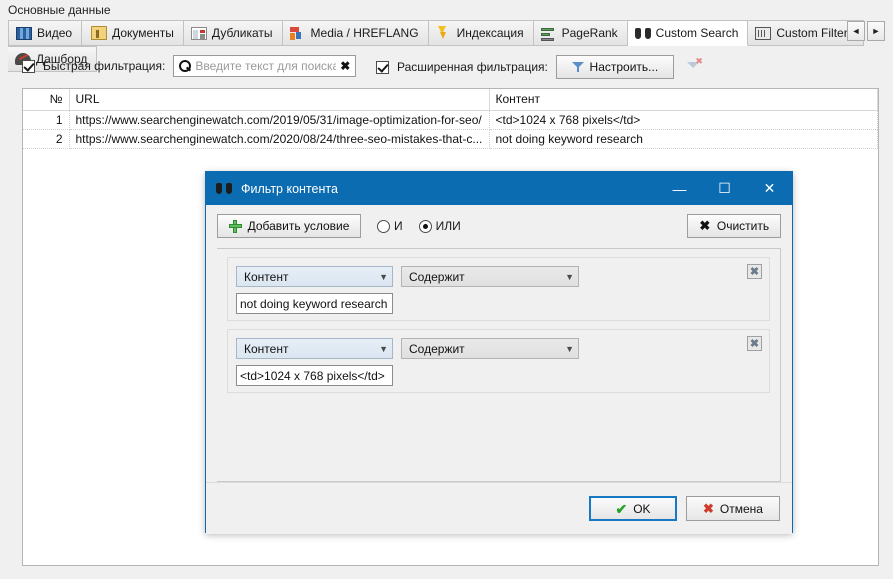 The image size is (893, 579). I want to click on window-controls: — ☐ ✕, so click(724, 188).